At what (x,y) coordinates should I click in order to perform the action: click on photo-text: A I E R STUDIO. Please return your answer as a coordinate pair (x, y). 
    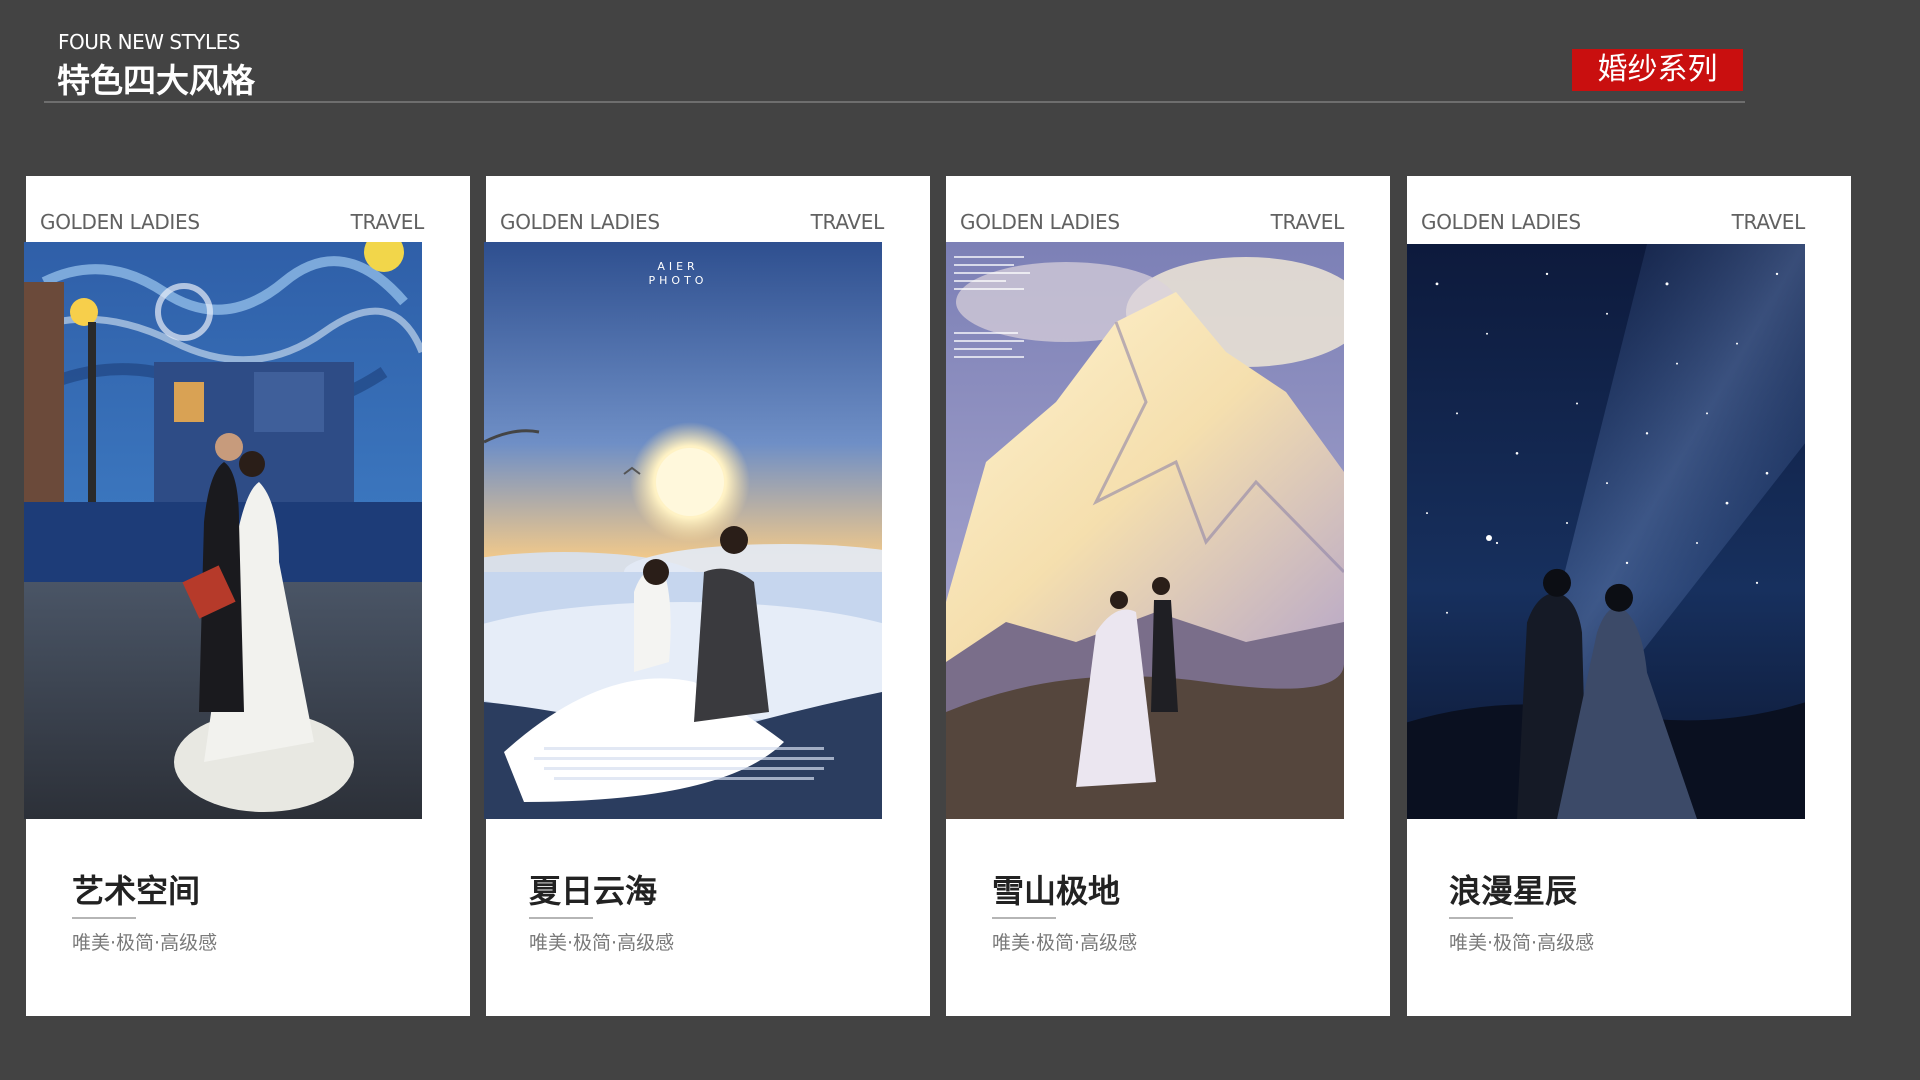
    Looking at the image, I should click on (684, 732).